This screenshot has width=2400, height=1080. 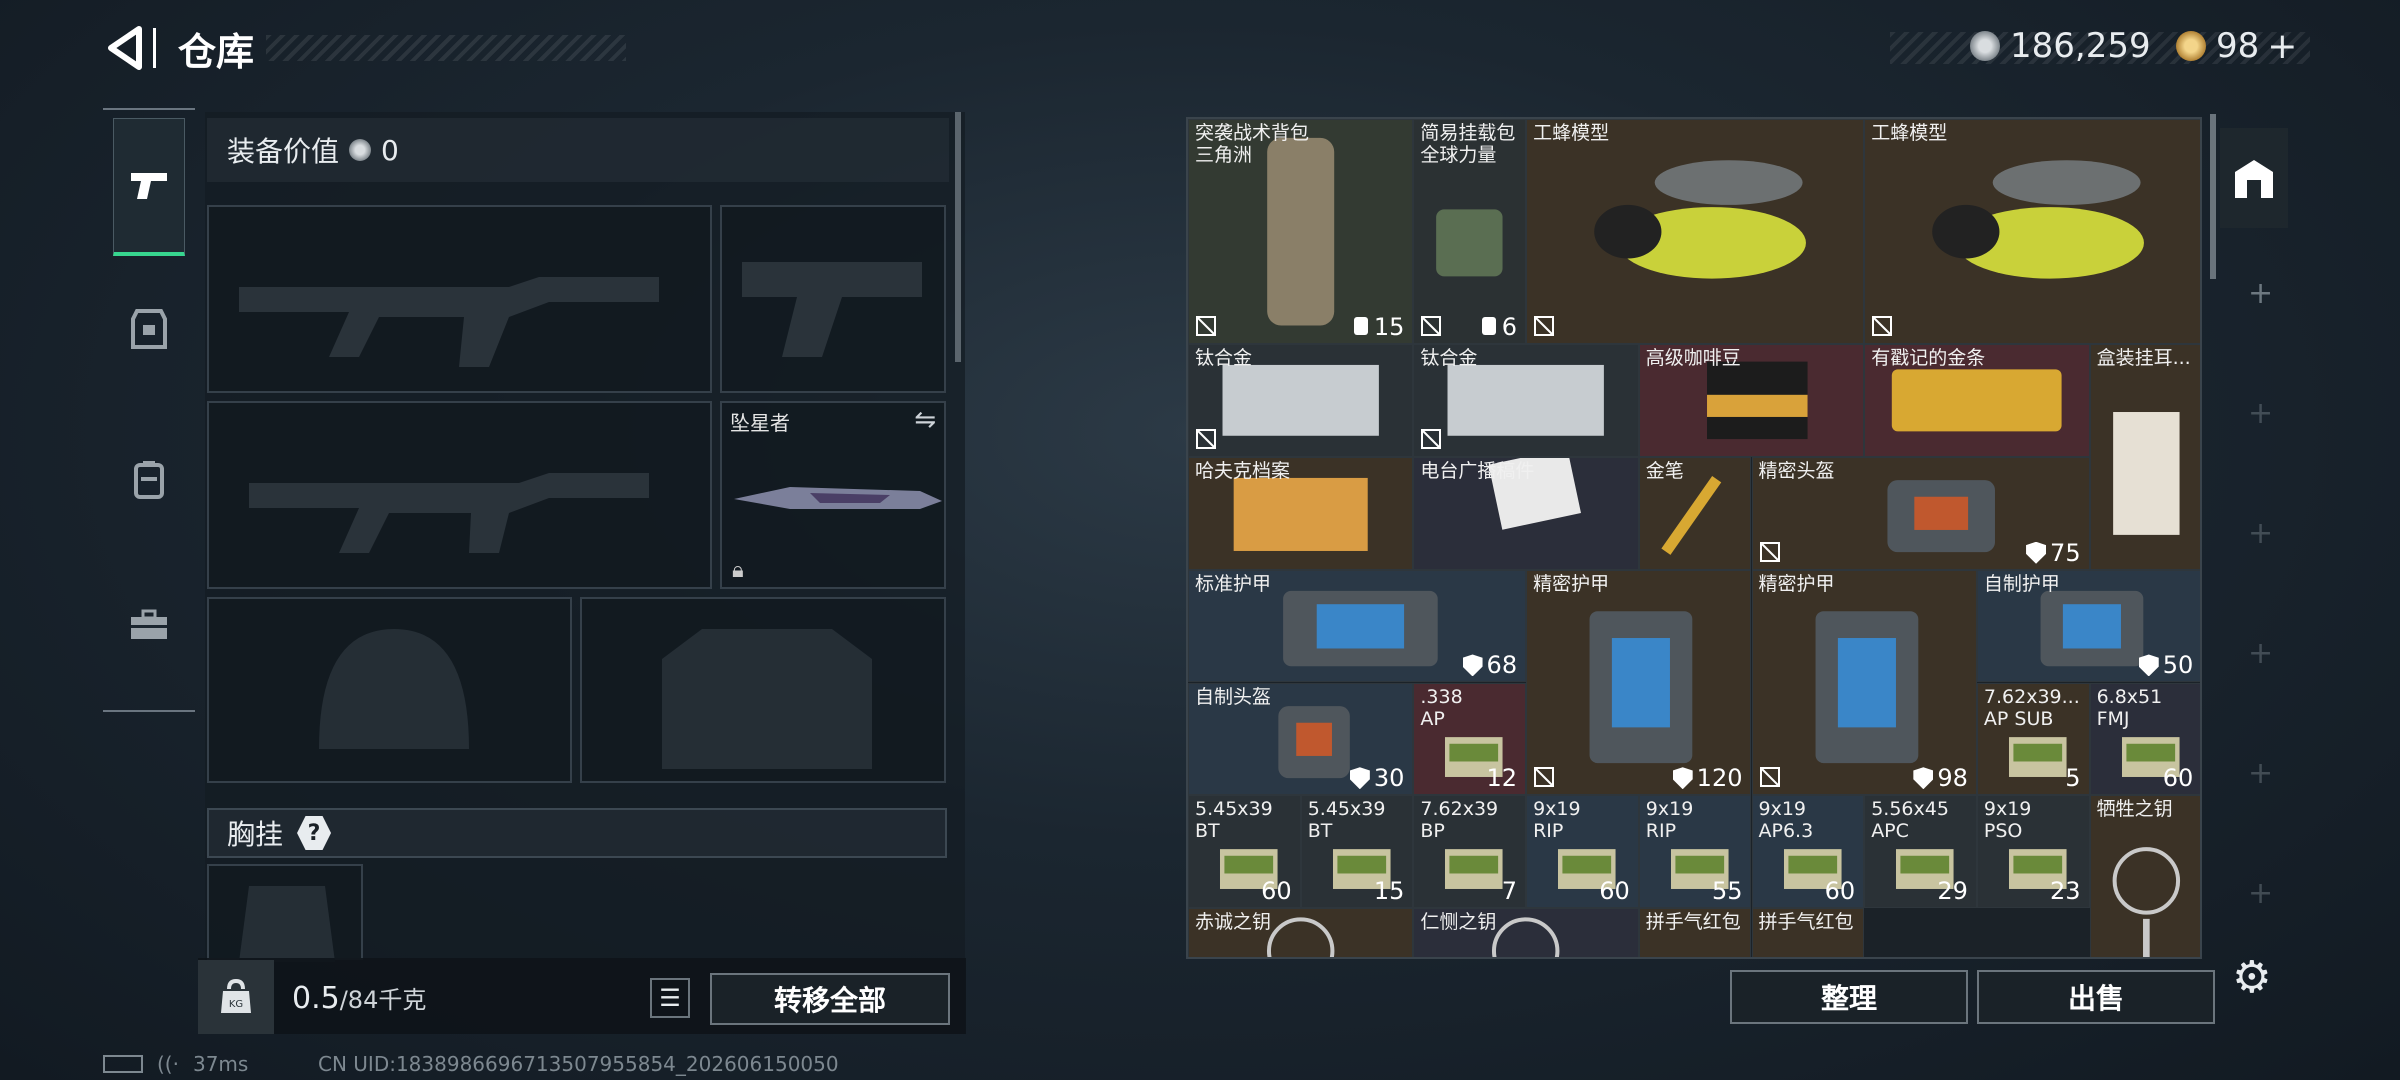 I want to click on stash-item: 金笔, so click(x=1695, y=513).